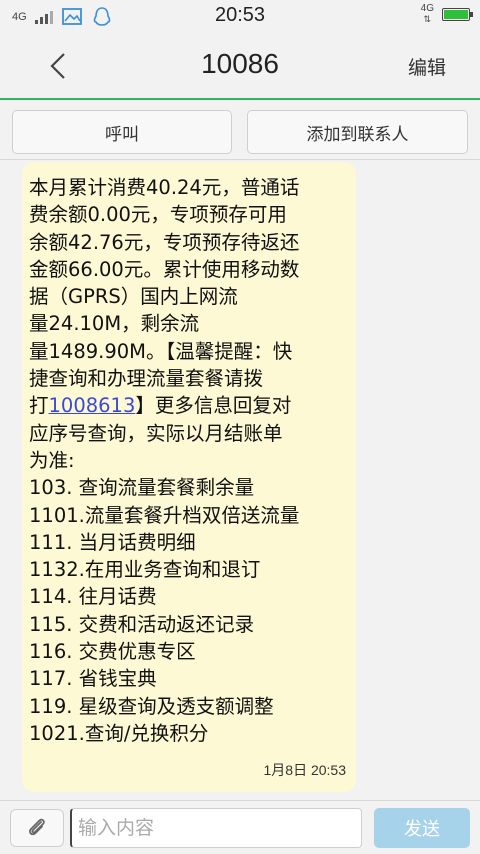 The width and height of the screenshot is (480, 854). I want to click on add-to-contacts-button: 添加到联系人, so click(357, 132).